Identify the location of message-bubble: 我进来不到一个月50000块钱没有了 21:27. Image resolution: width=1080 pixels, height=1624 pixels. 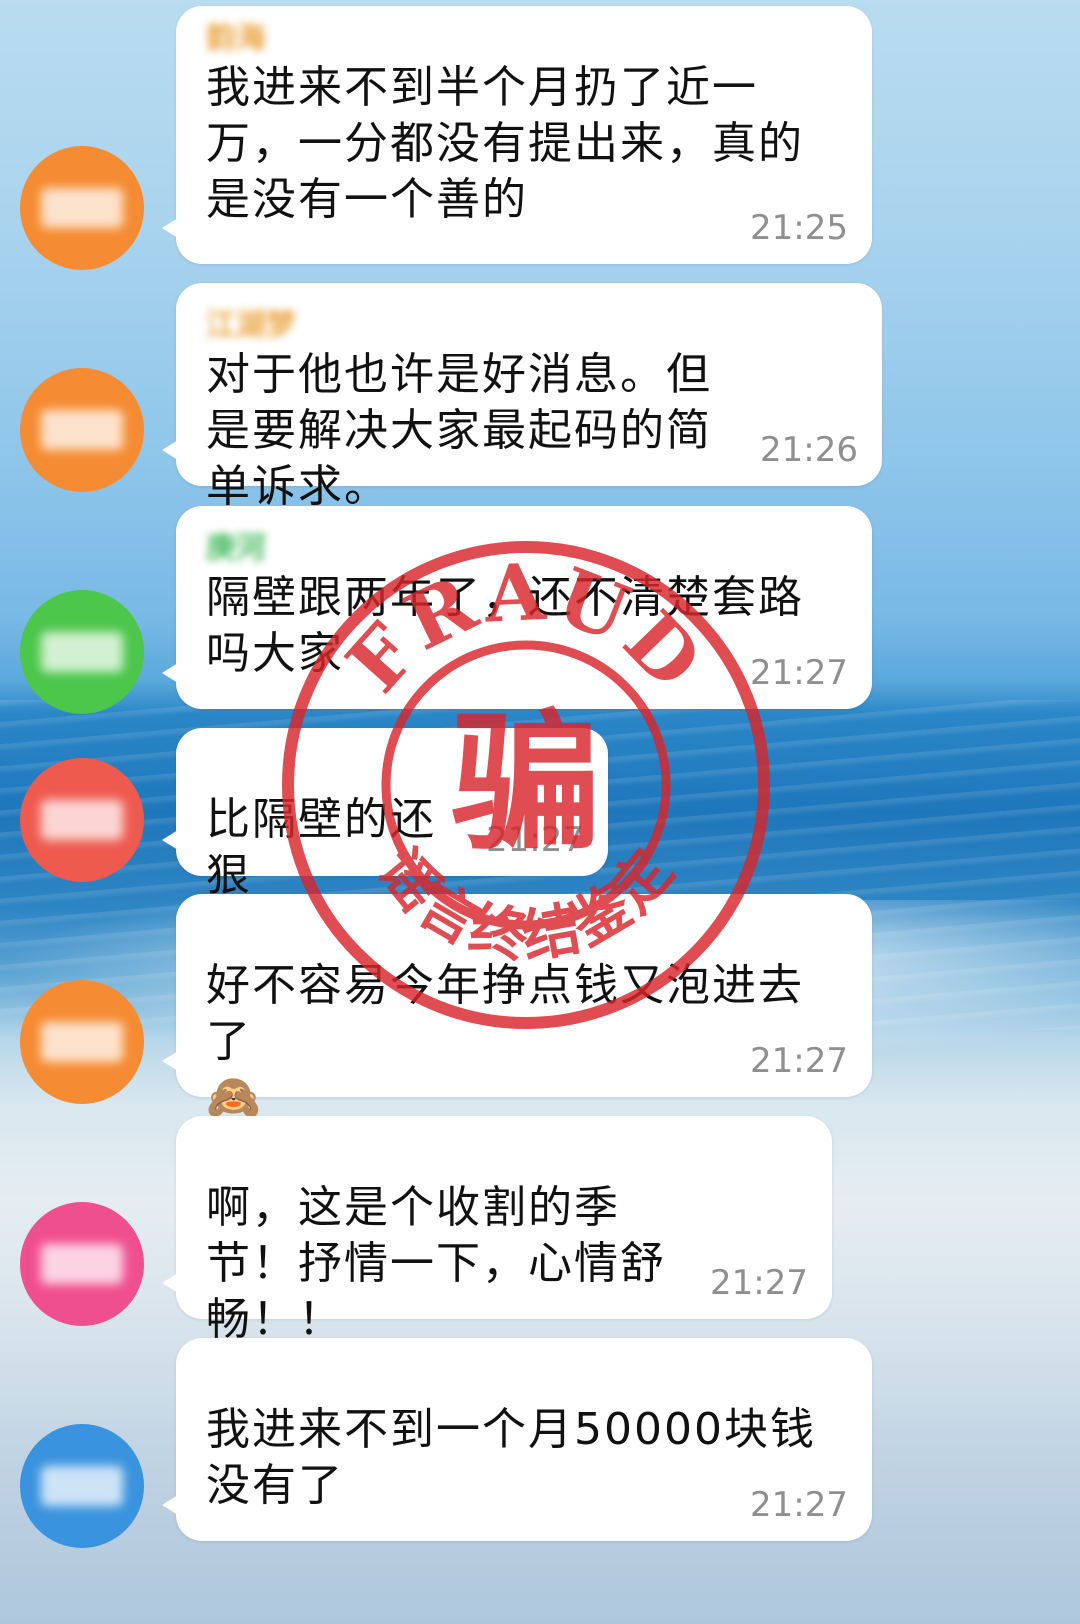
(517, 1439).